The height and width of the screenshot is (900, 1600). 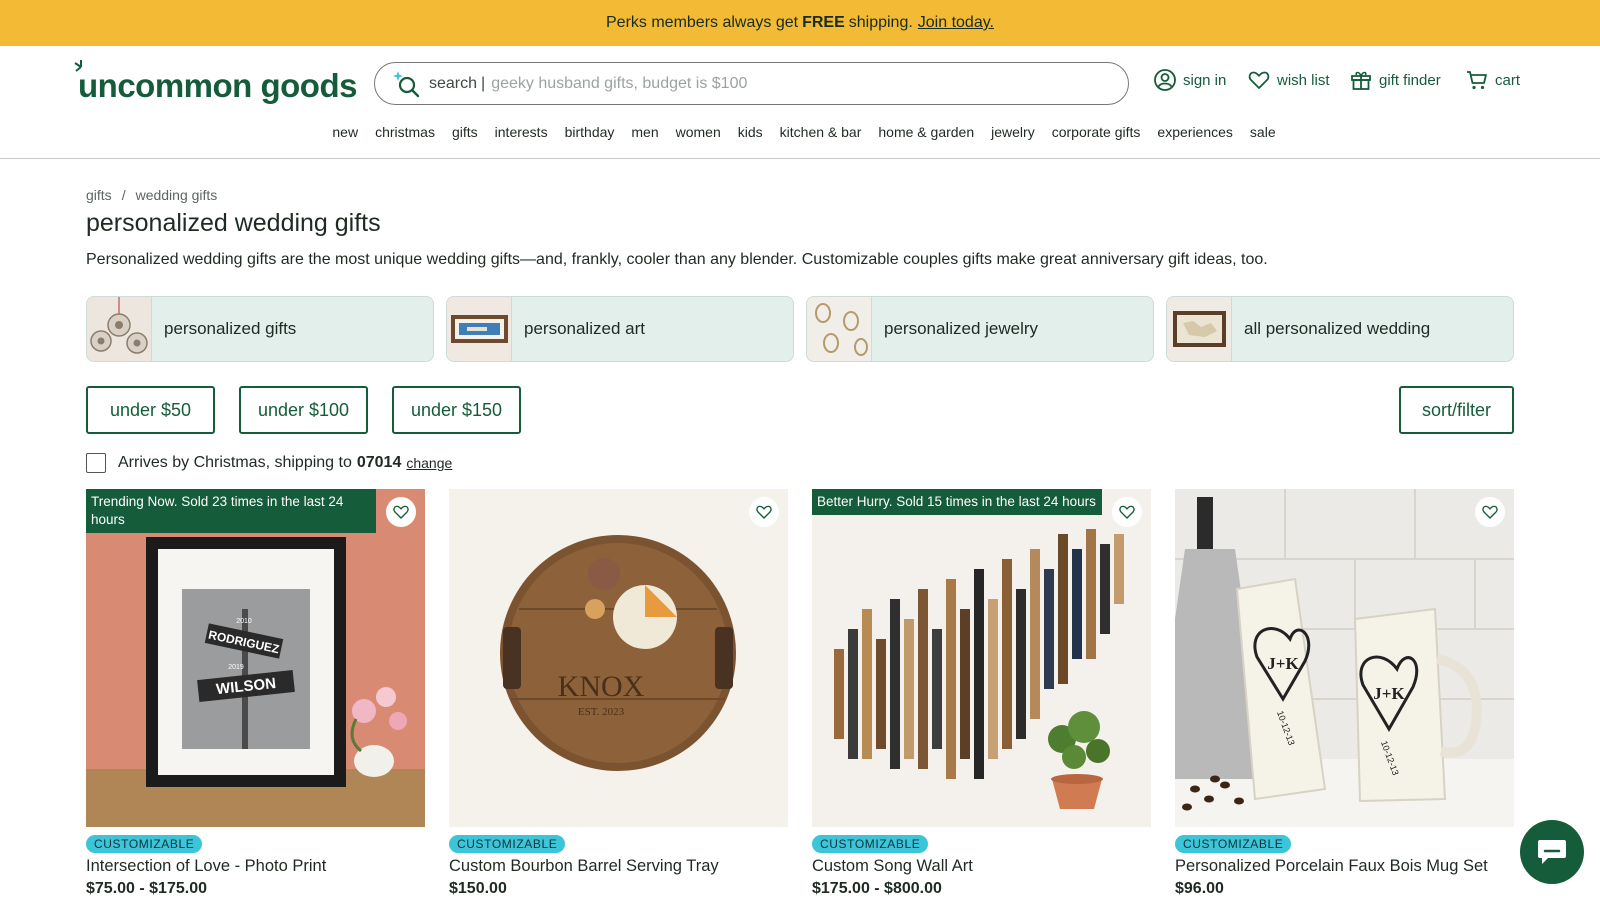 I want to click on mug-initials-left: J+K, so click(x=1283, y=663).